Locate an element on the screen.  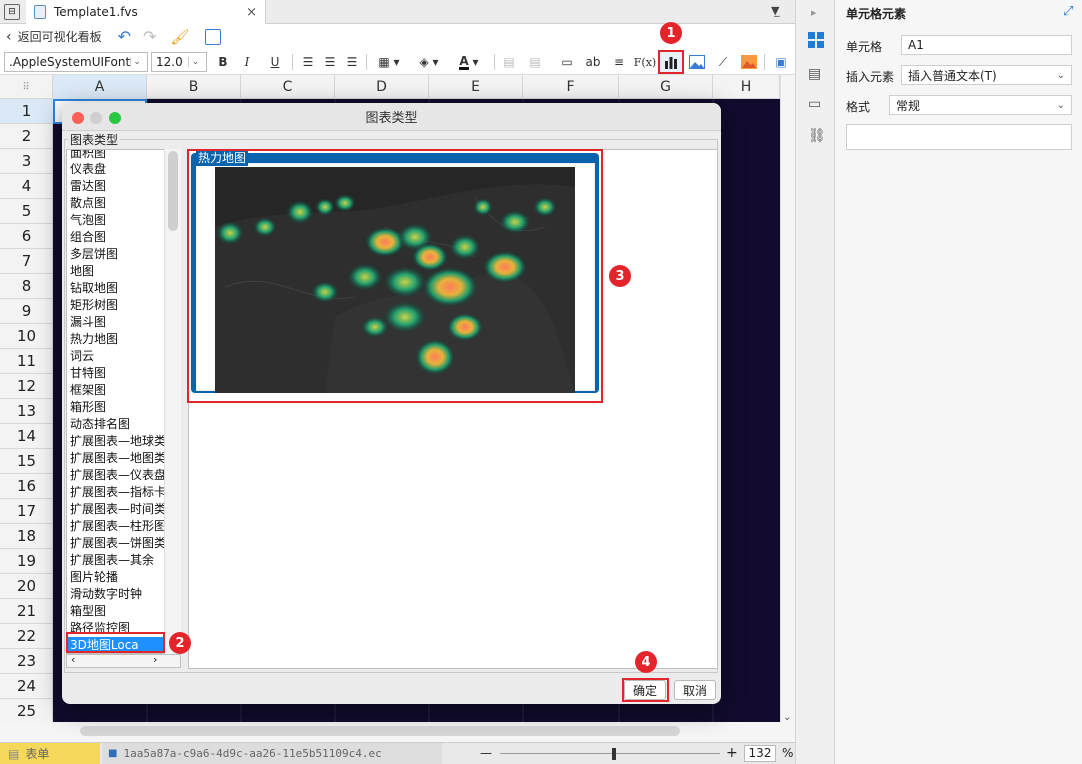
close-icon: × is located at coordinates (251, 12).